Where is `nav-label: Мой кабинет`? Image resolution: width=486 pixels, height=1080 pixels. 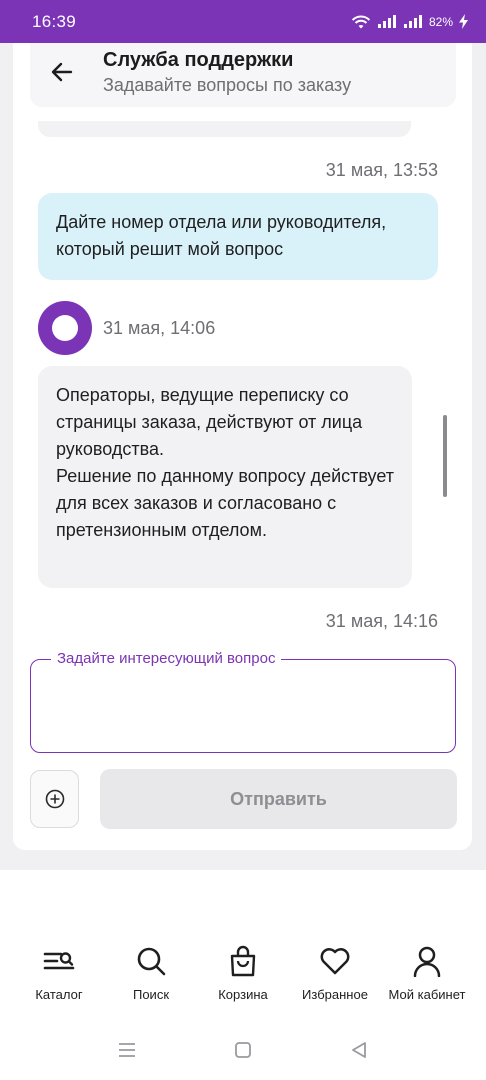 nav-label: Мой кабинет is located at coordinates (427, 994).